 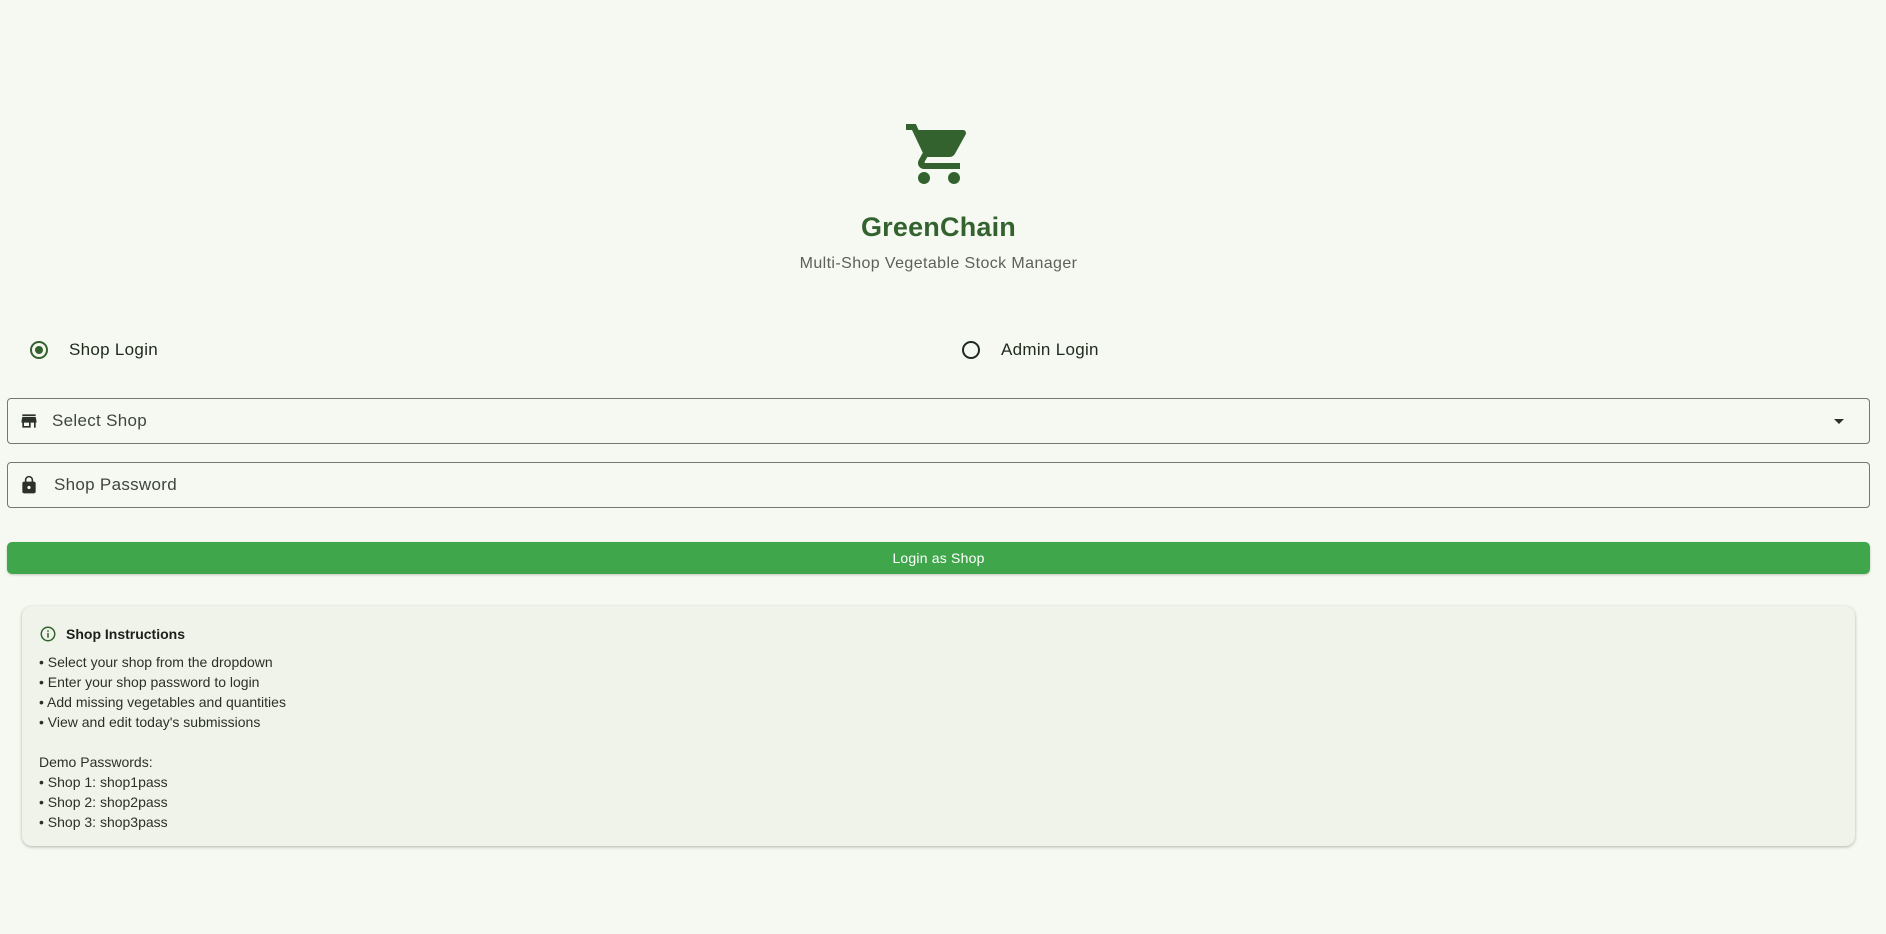 I want to click on instruction-line: • View and edit today's submissions, so click(x=150, y=722).